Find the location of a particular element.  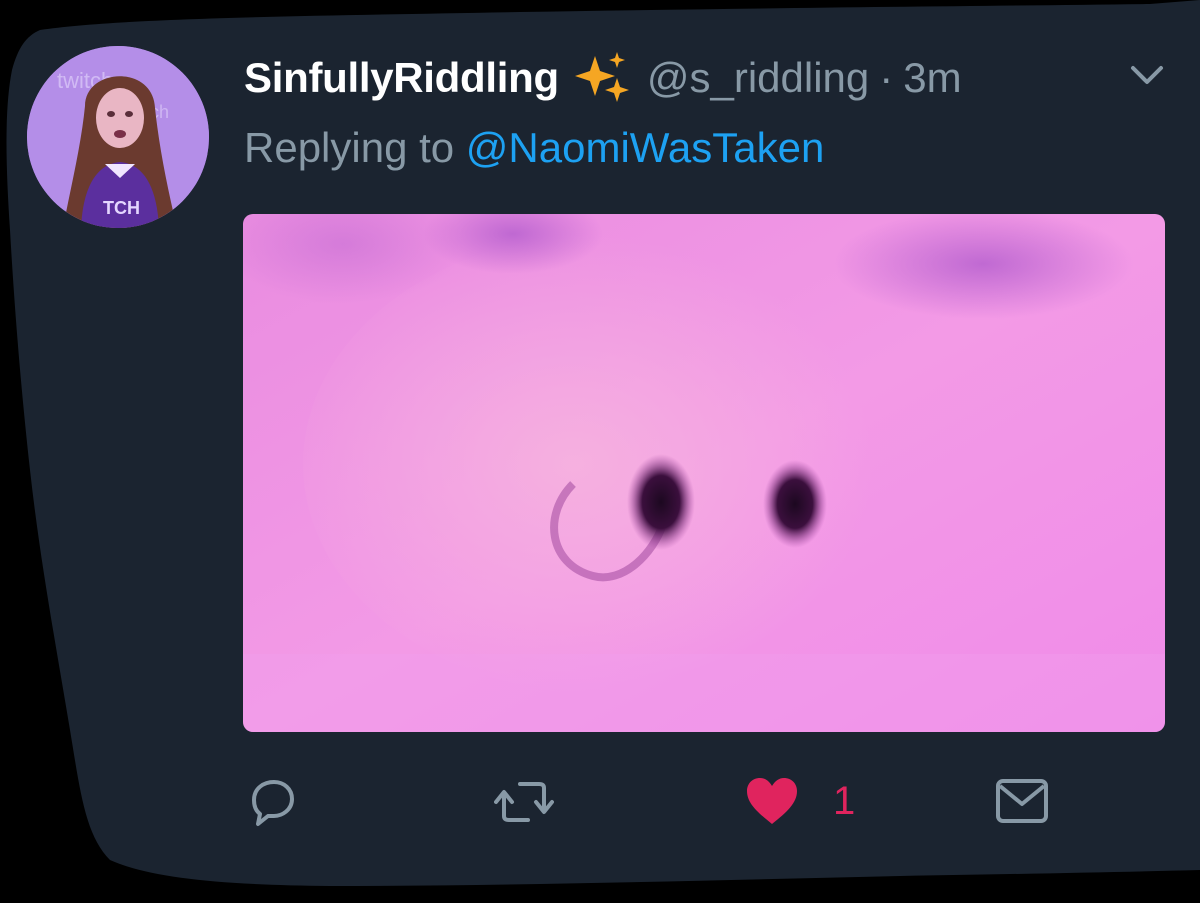

retweet-button is located at coordinates (524, 802).